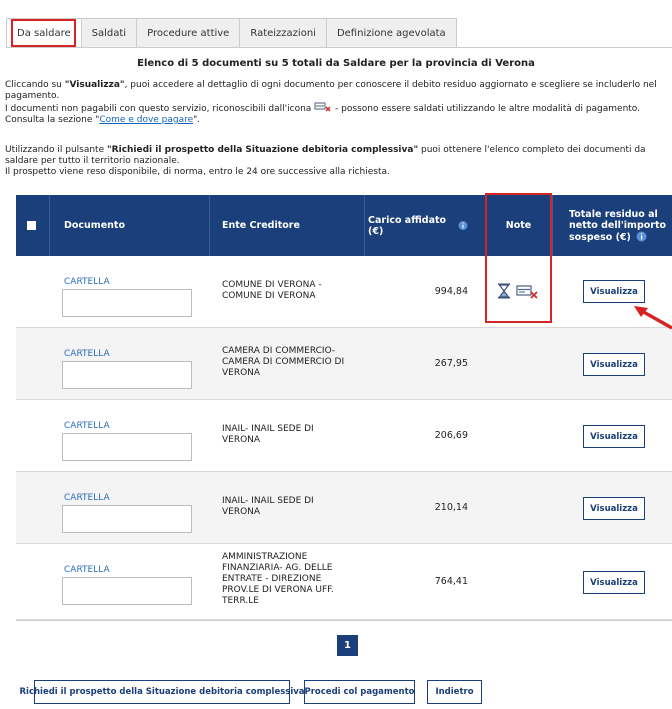 The image size is (672, 709). What do you see at coordinates (272, 290) in the screenshot?
I see `ente-creditore: COMUNE DI VERONA - COMUNE DI VERONA` at bounding box center [272, 290].